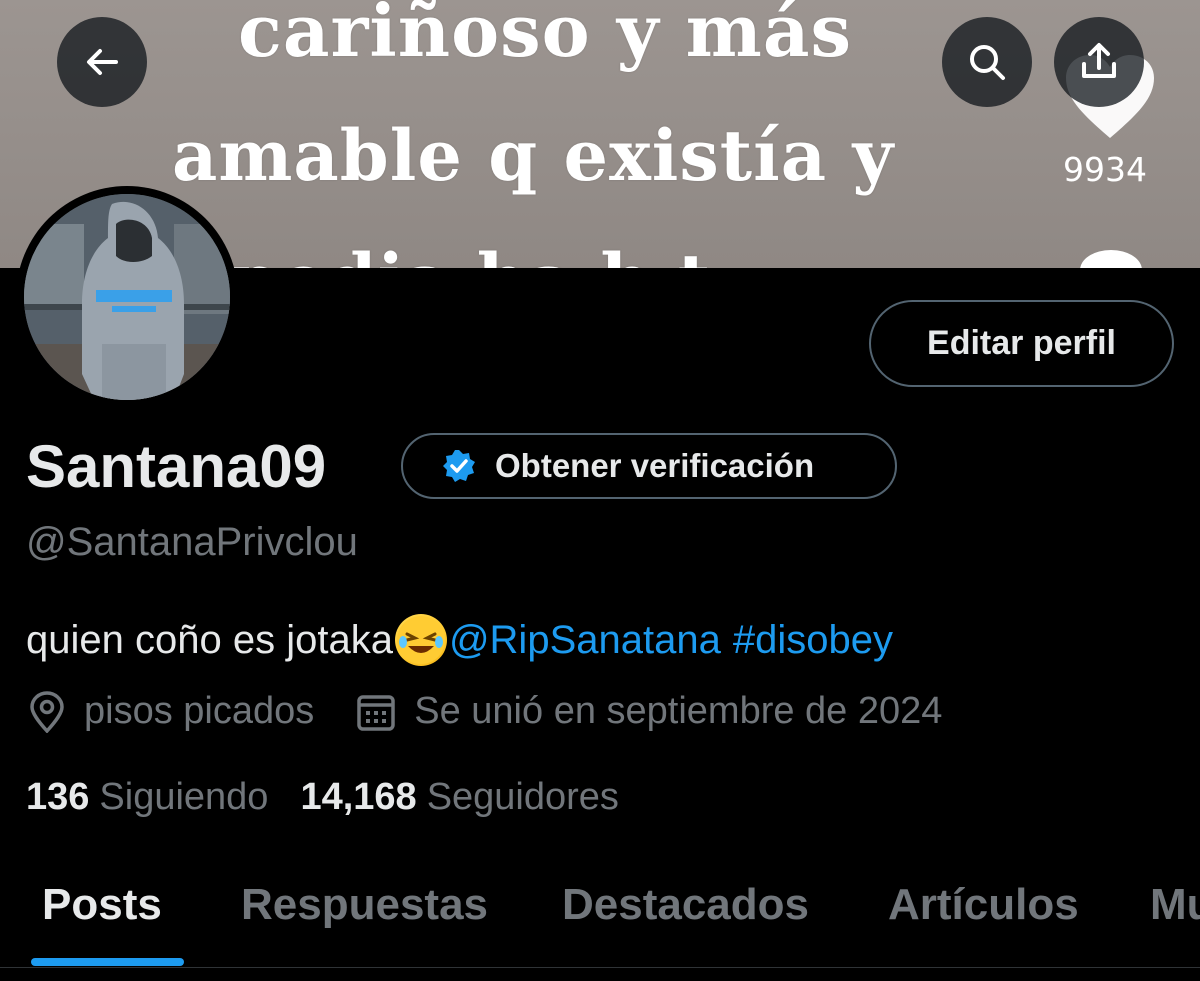 The image size is (1200, 981). I want to click on follow-stats: 136 Siguiendo 14,168 Seguidores, so click(322, 797).